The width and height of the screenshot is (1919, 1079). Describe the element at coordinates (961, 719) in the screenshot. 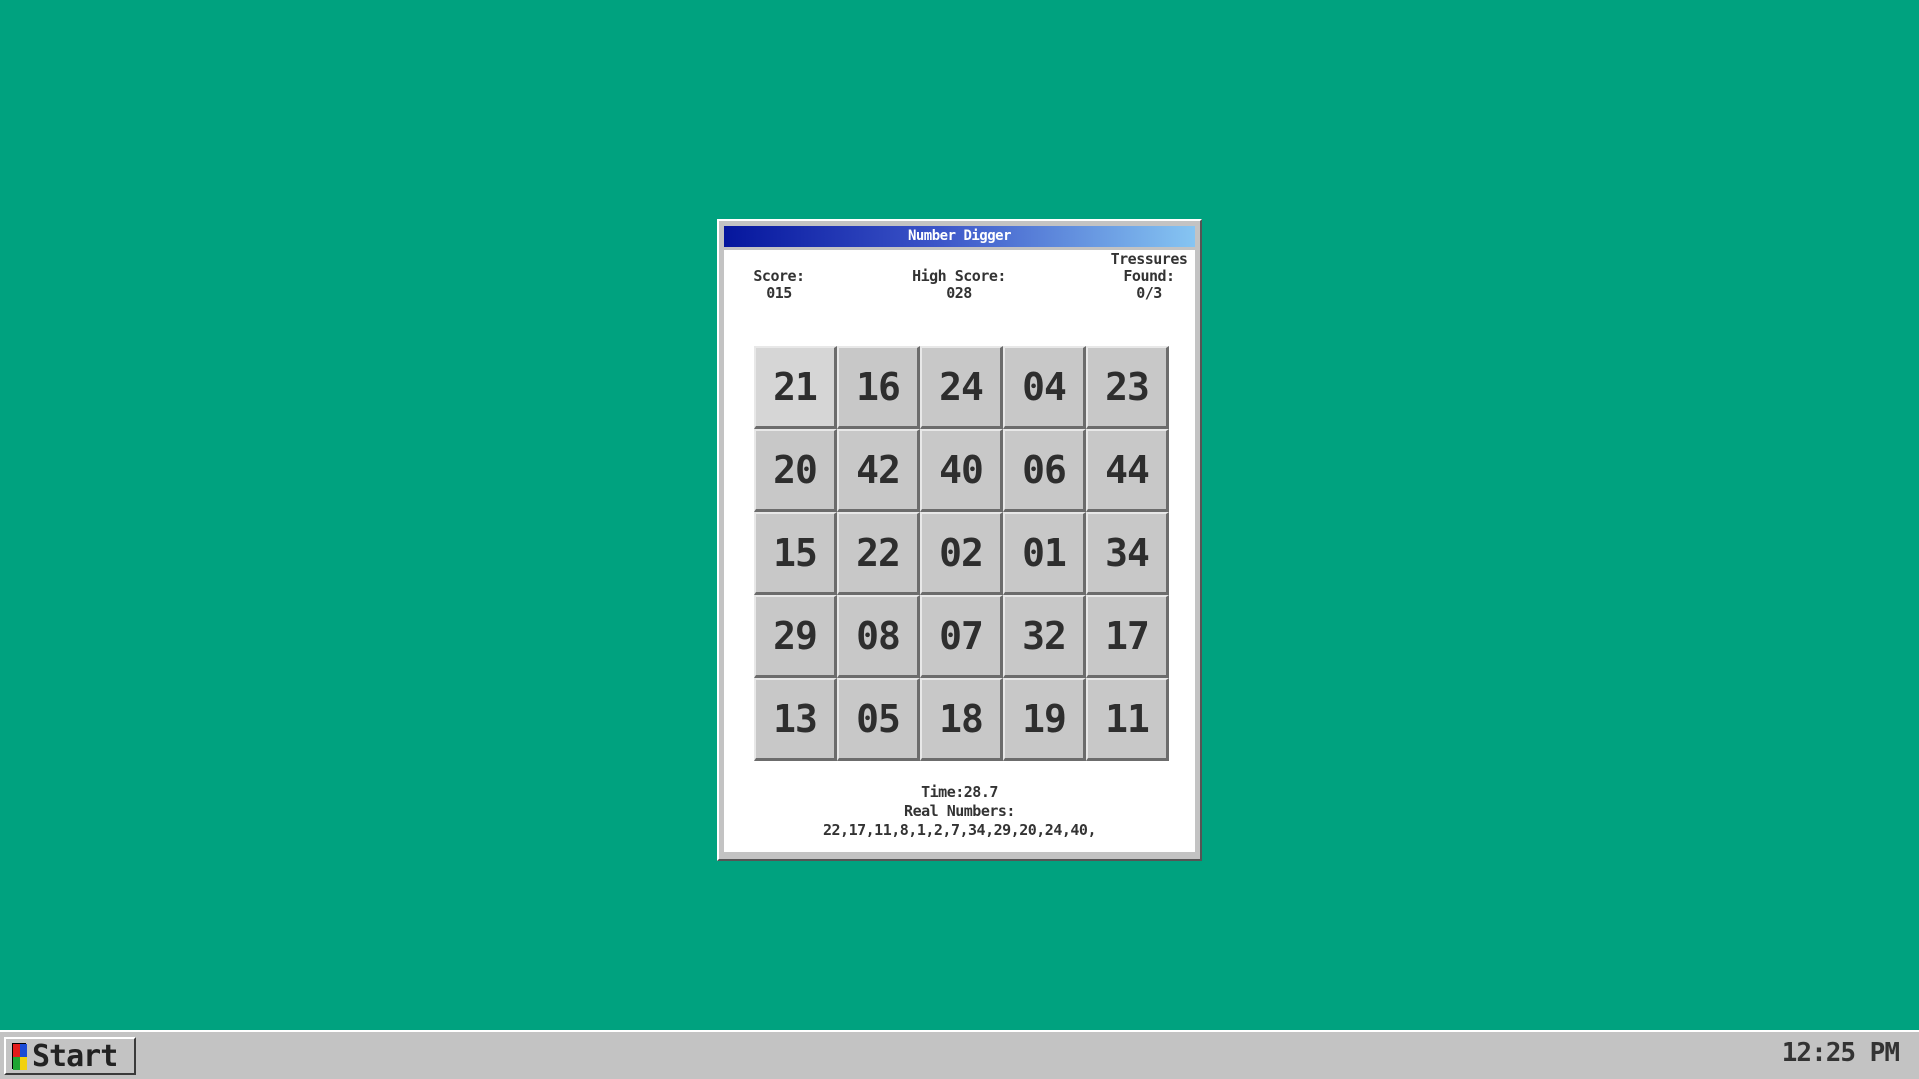

I see `grid-cell: 18` at that location.